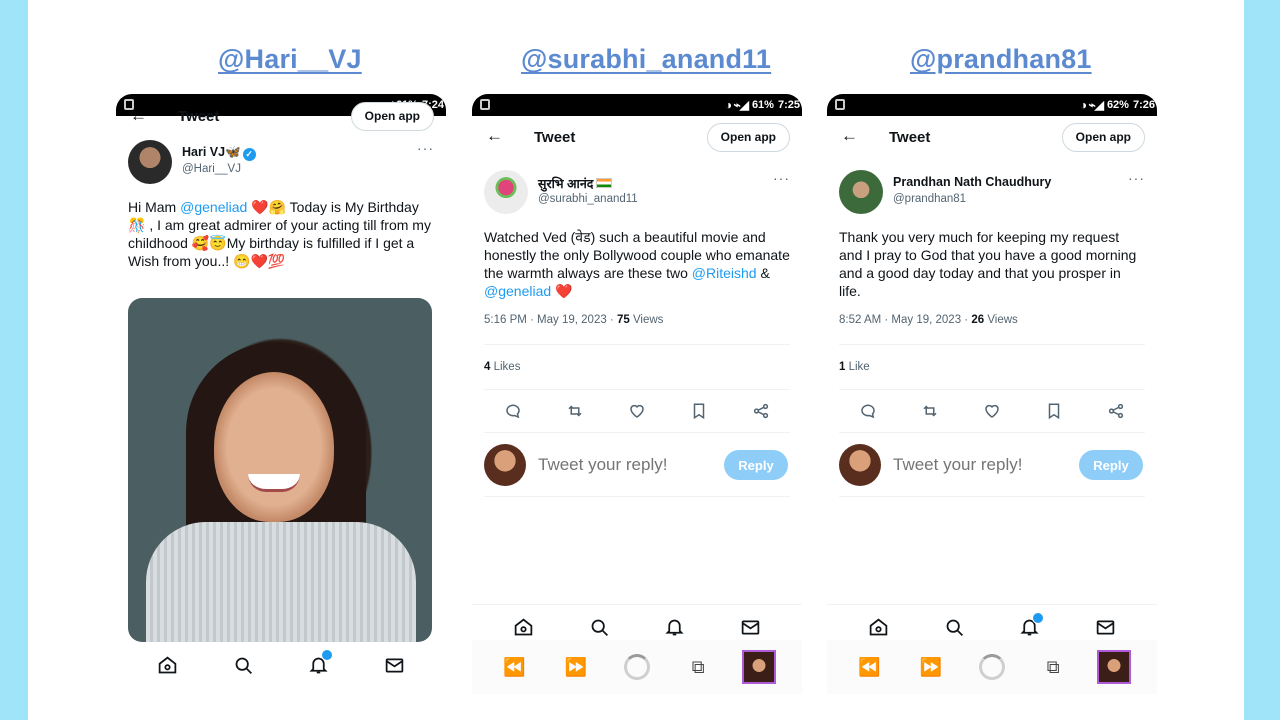 This screenshot has width=1280, height=720. Describe the element at coordinates (574, 320) in the screenshot. I see `tweet-meta: 5:16 PM · May 19, 2023 · 75 Views` at that location.